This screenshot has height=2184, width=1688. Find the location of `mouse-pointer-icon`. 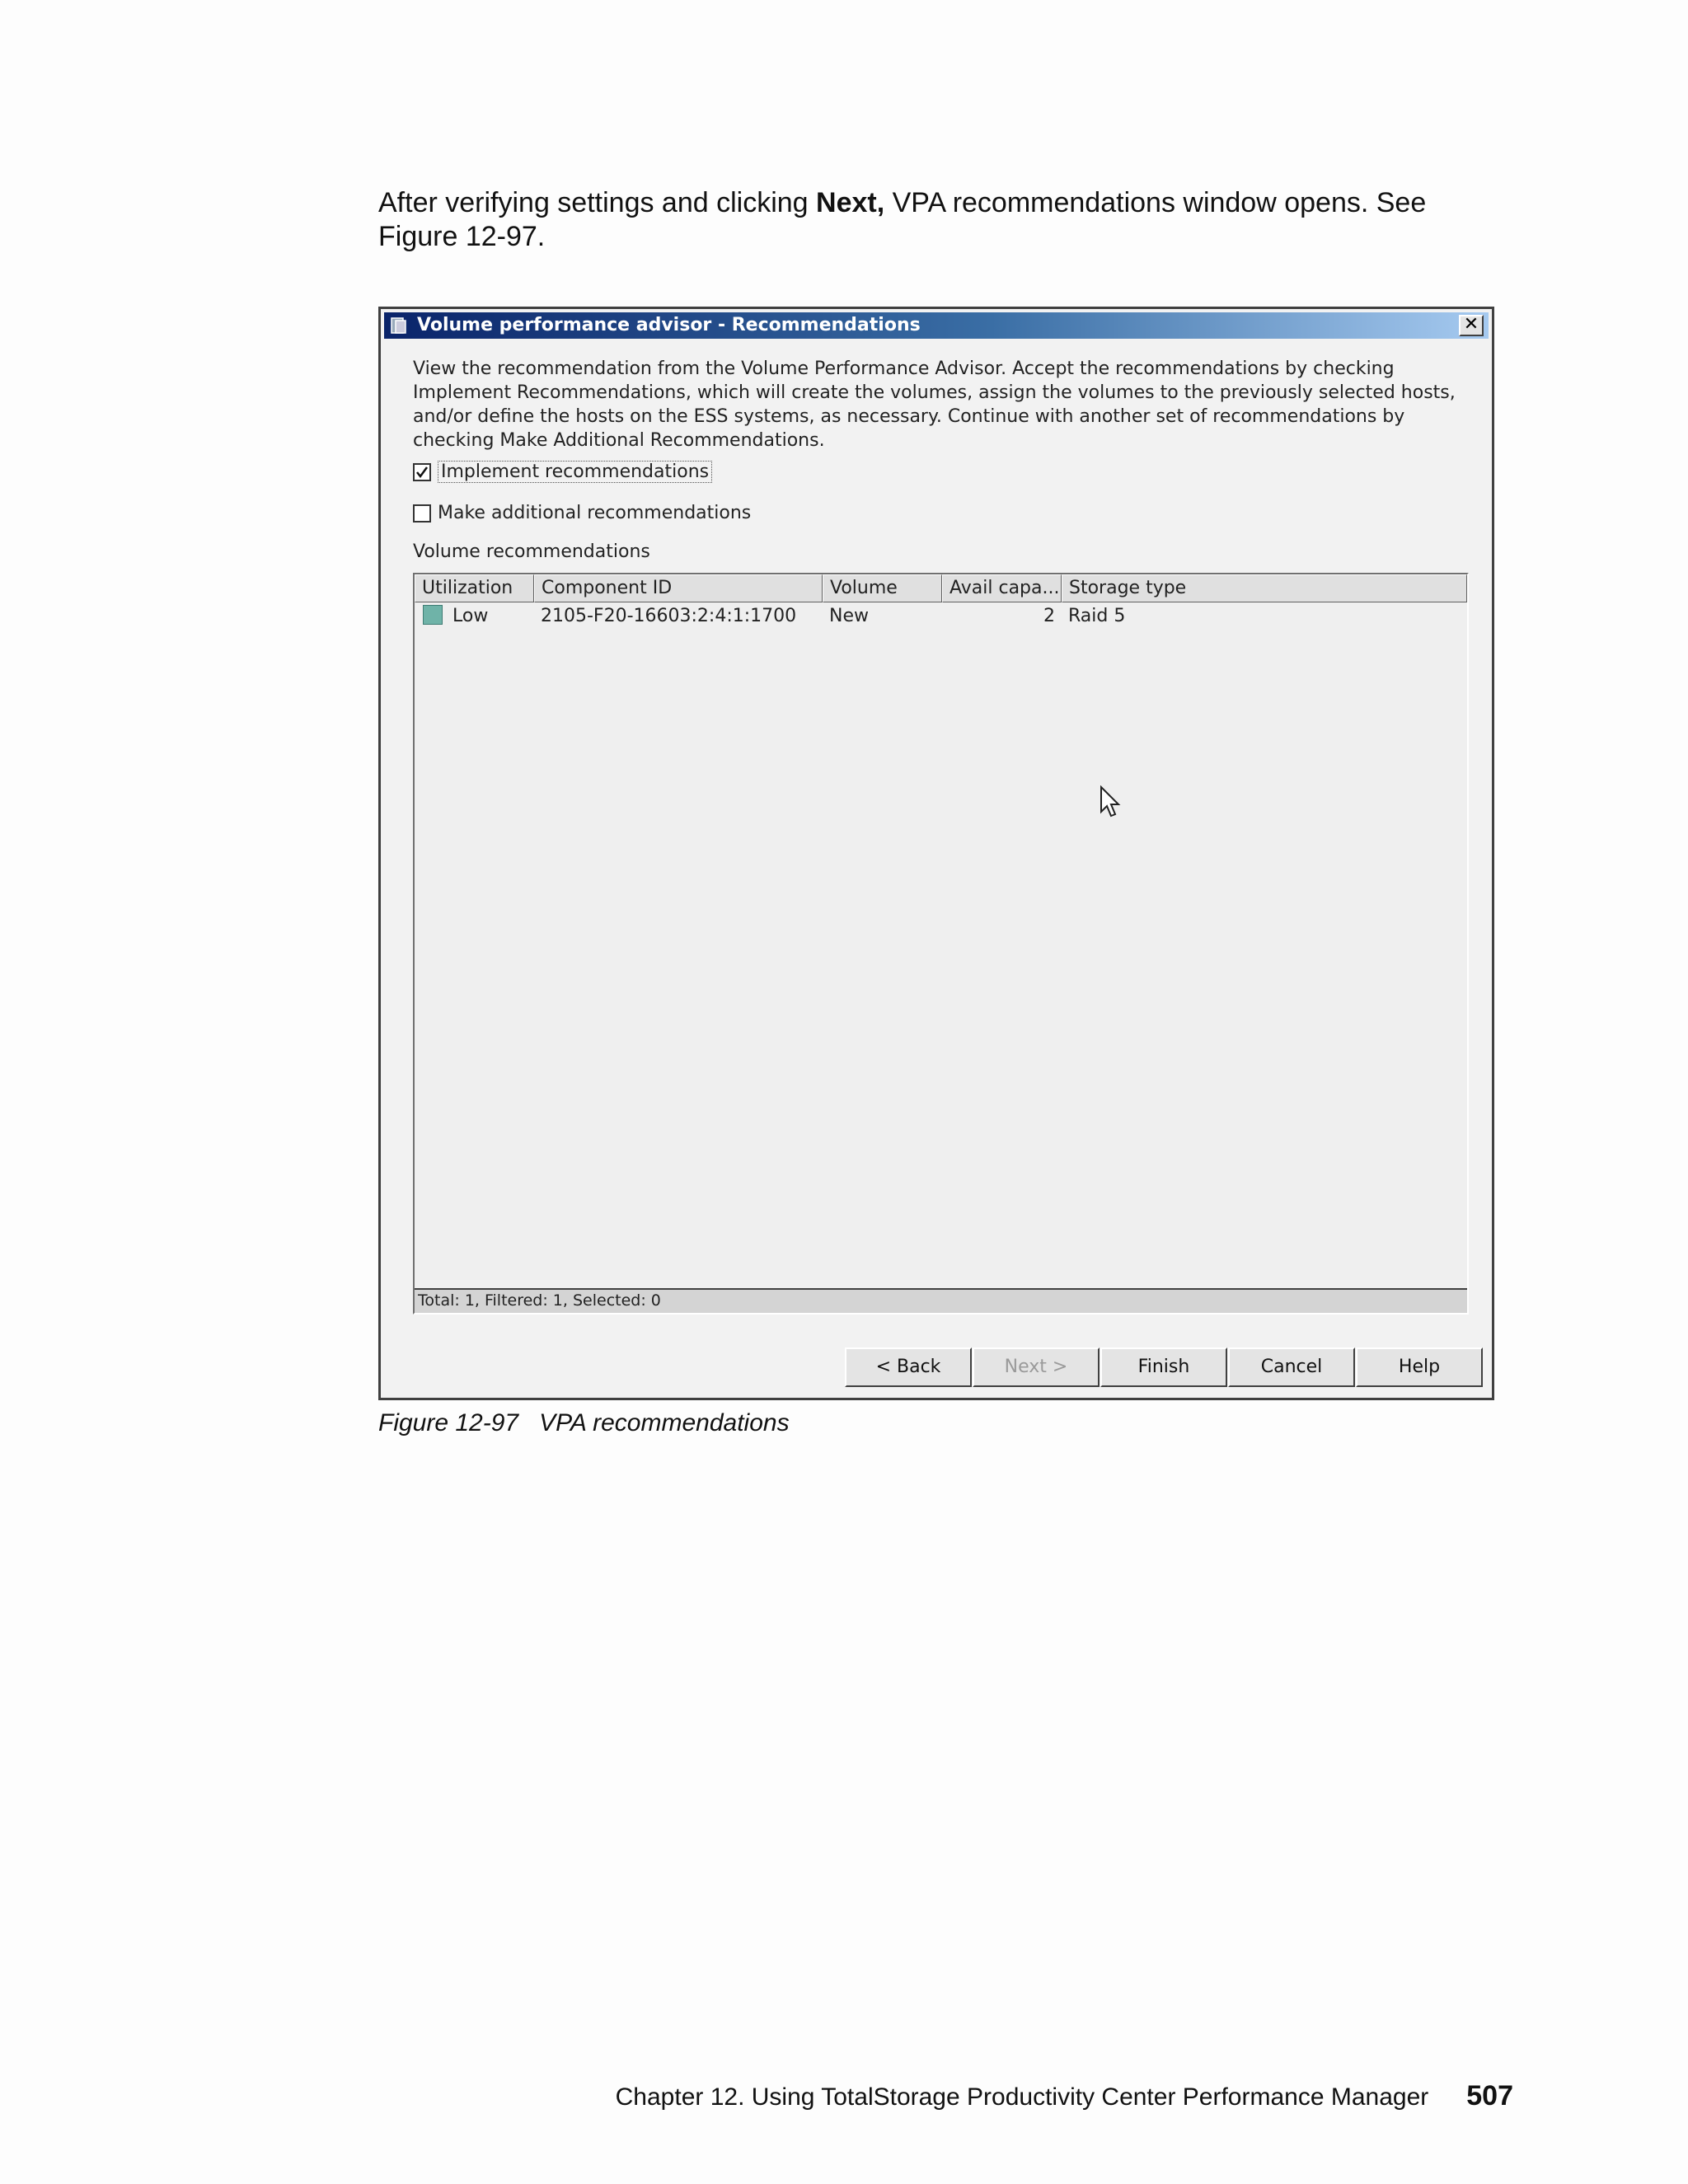

mouse-pointer-icon is located at coordinates (1110, 801).